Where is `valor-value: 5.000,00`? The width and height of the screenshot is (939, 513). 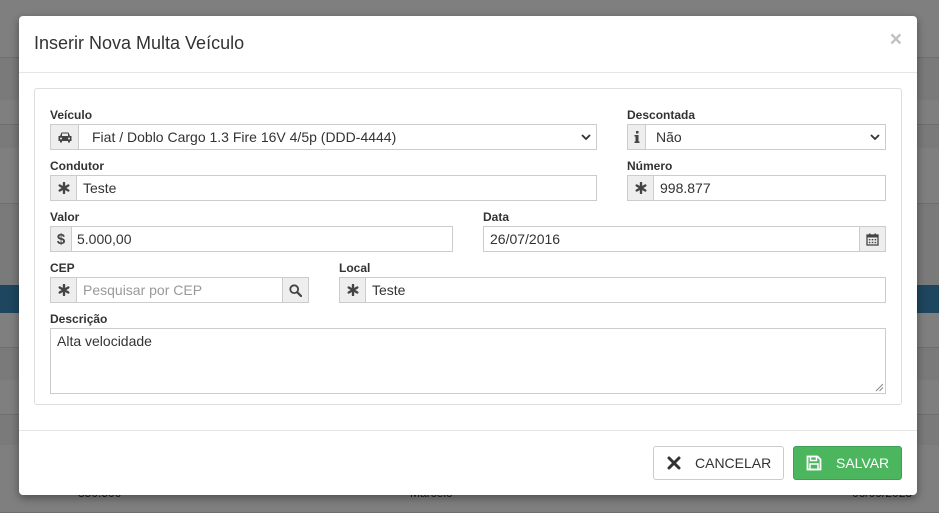 valor-value: 5.000,00 is located at coordinates (104, 239).